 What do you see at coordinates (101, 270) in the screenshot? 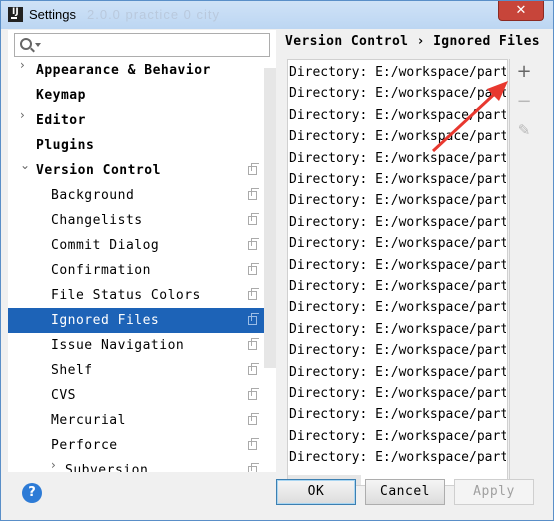
I see `sidebar-item-label: Confirmation` at bounding box center [101, 270].